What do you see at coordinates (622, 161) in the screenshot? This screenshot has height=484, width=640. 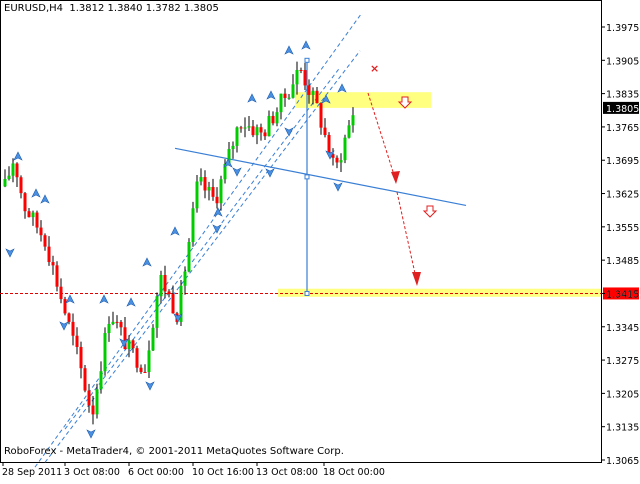 I see `y-tick-label: 1.3695` at bounding box center [622, 161].